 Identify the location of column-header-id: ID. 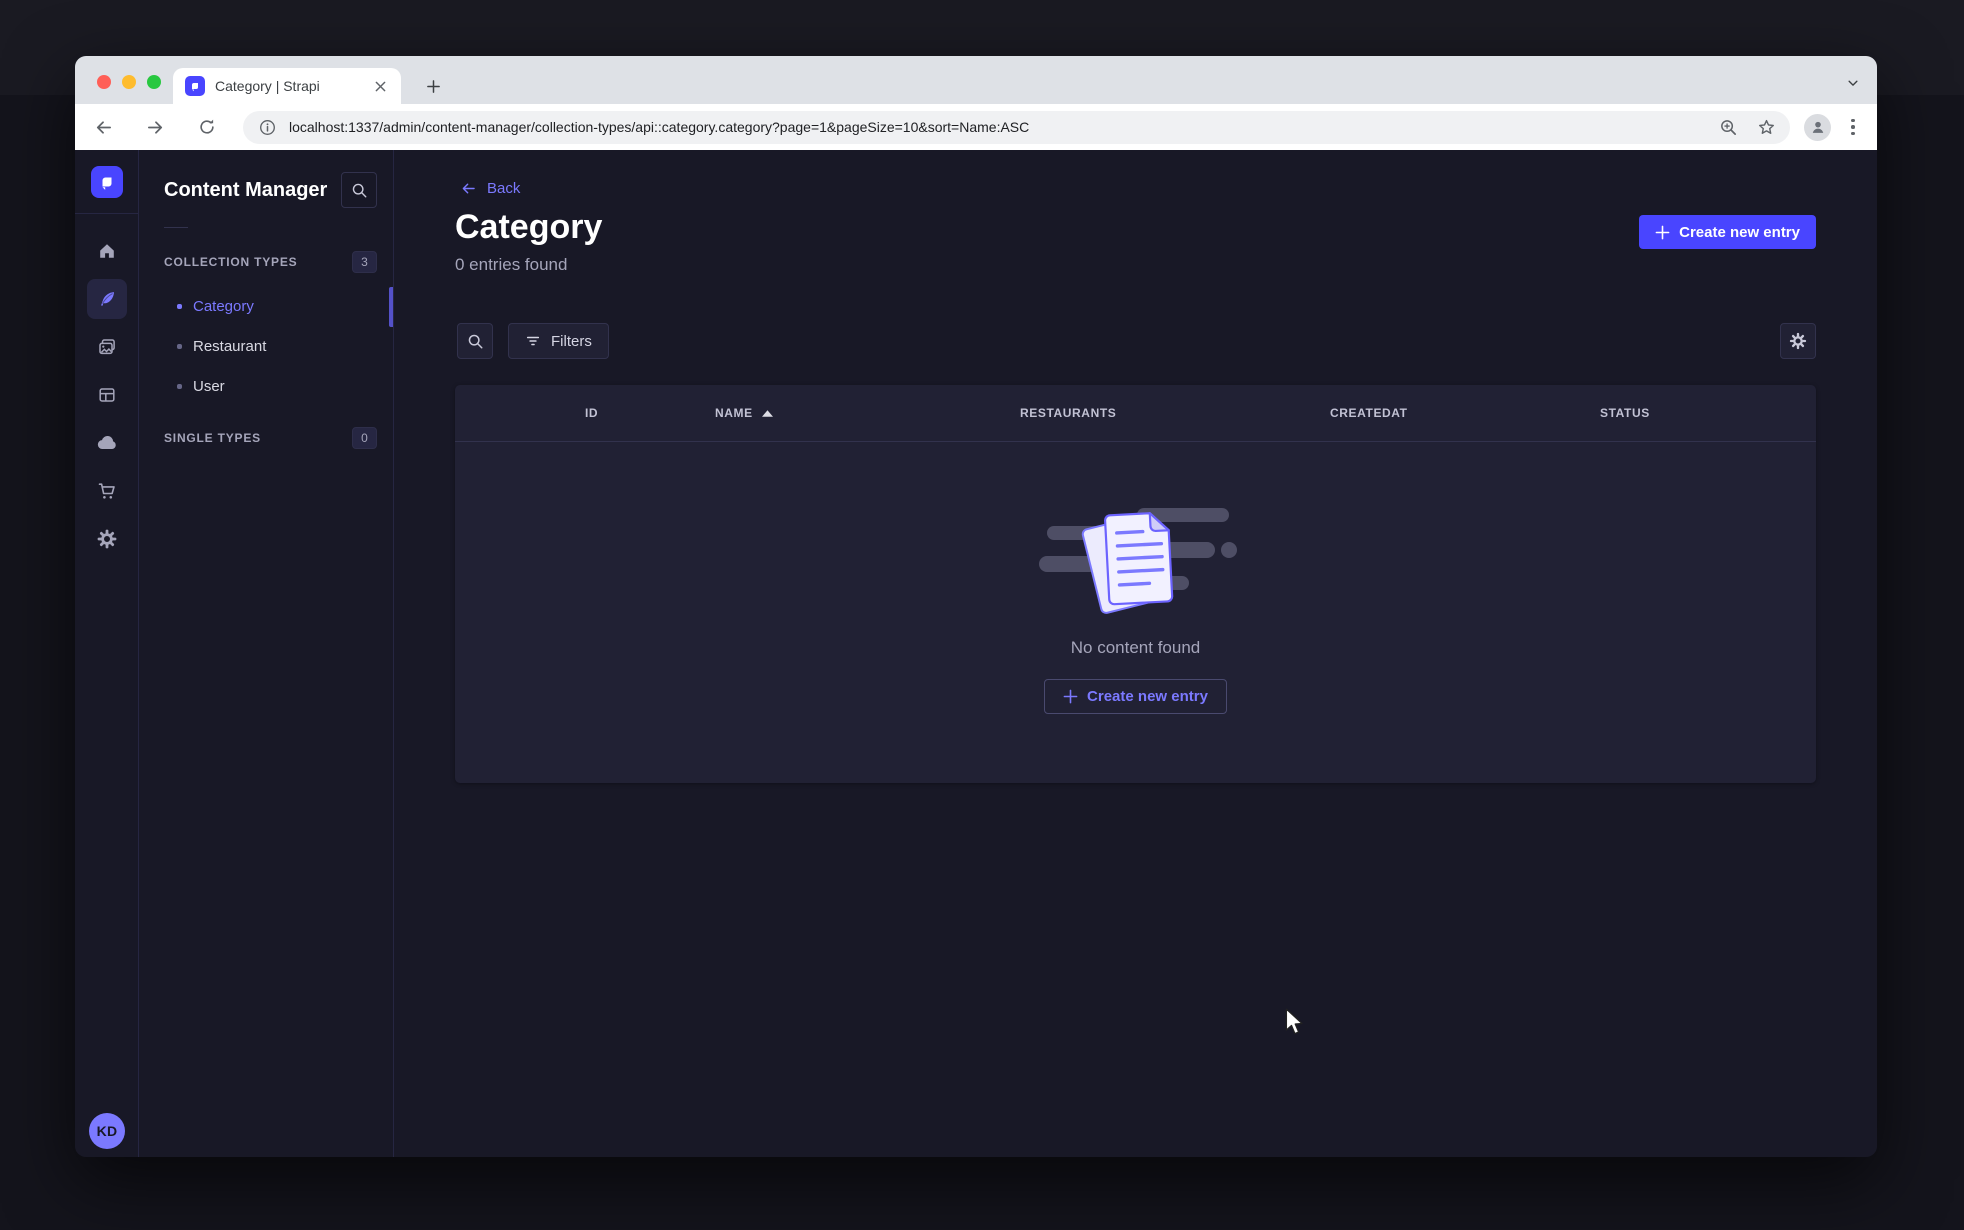
(650, 413).